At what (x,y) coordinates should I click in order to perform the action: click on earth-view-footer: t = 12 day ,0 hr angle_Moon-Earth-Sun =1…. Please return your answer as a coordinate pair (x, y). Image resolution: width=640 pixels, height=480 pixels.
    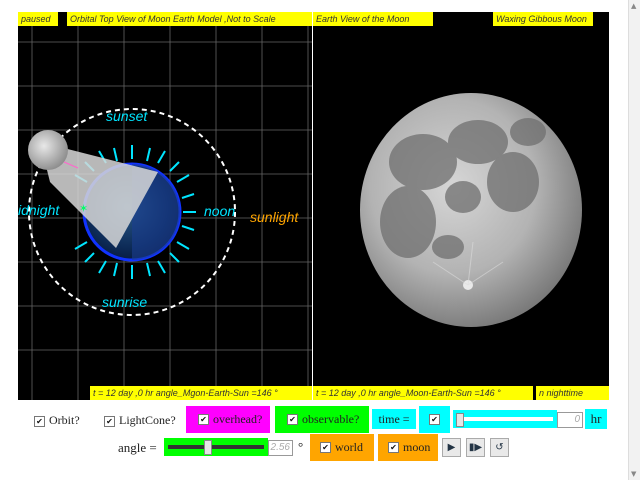
    Looking at the image, I should click on (423, 393).